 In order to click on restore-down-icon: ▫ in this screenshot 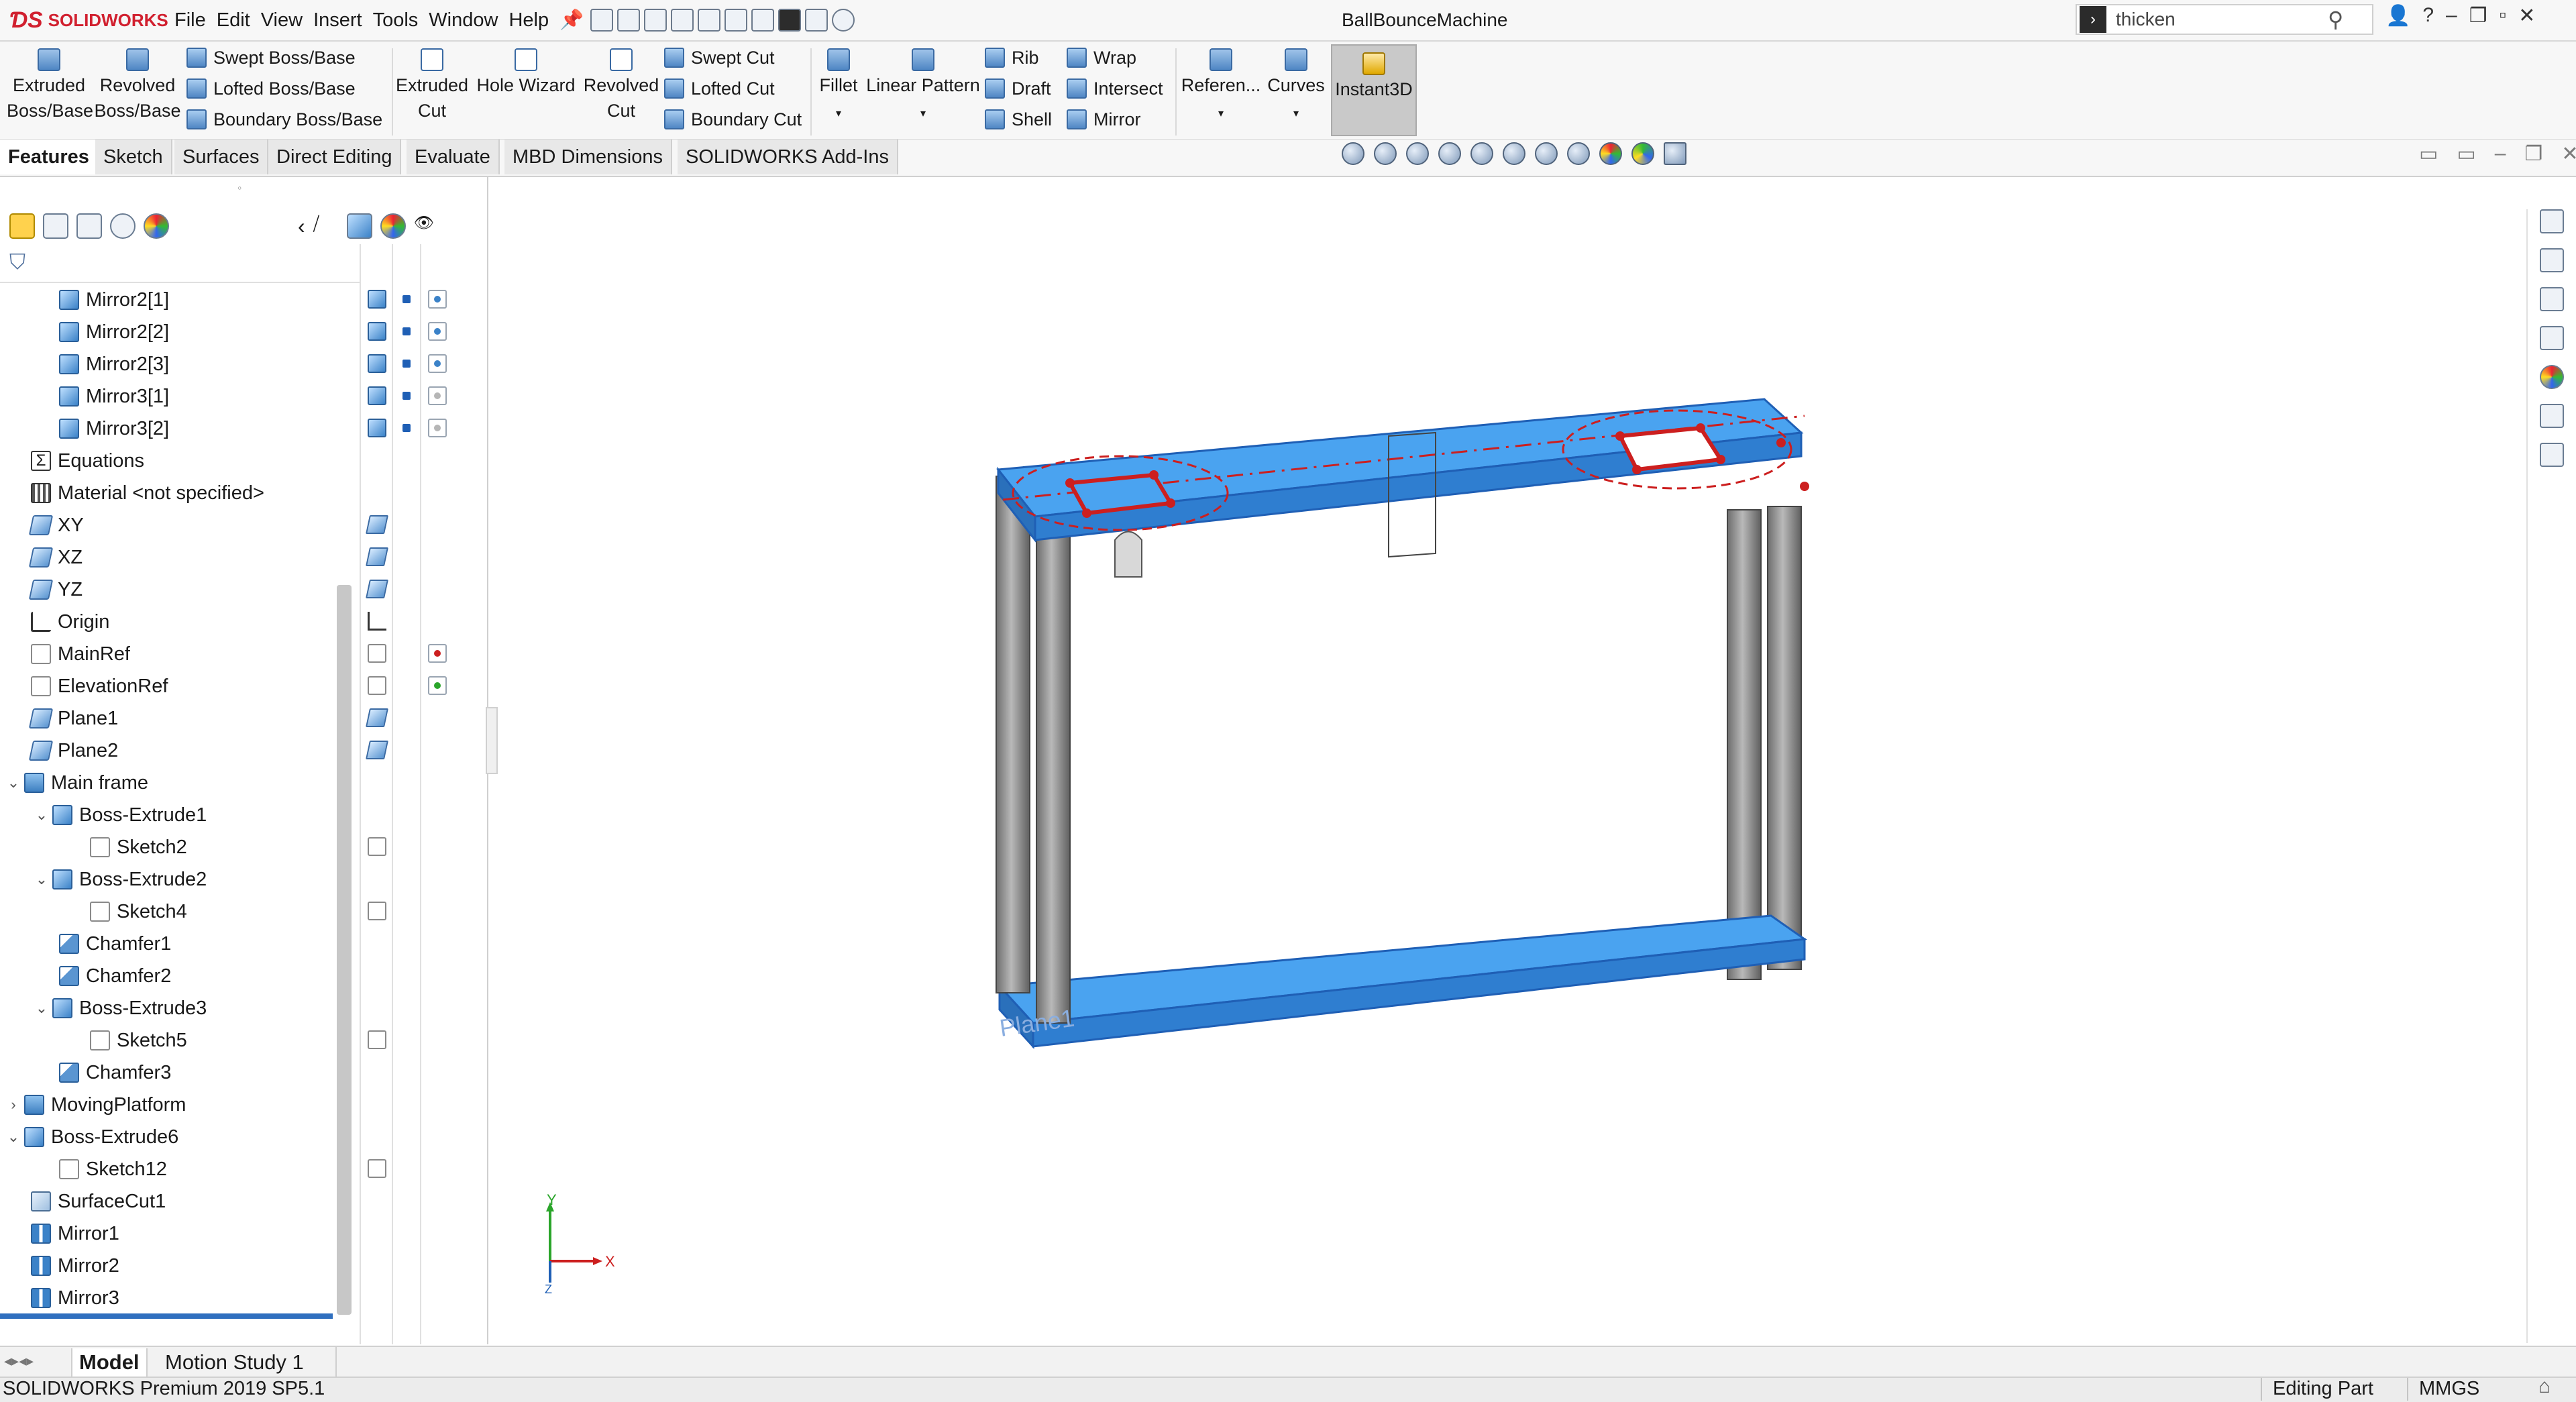, I will do `click(2503, 16)`.